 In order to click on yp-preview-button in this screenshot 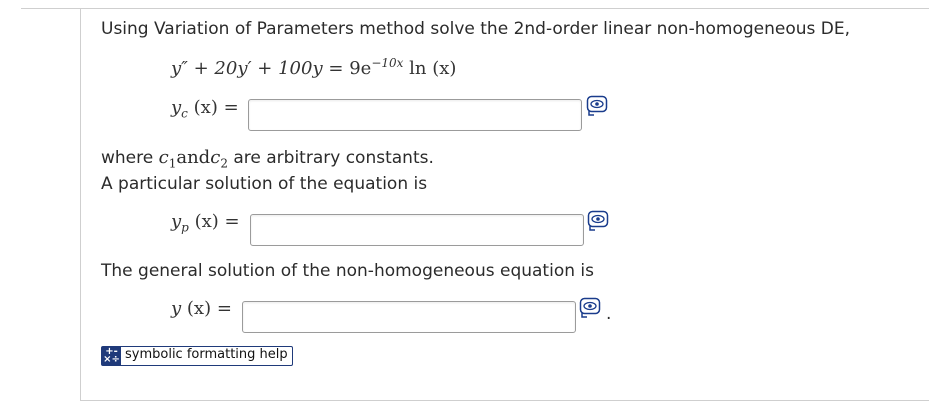, I will do `click(598, 220)`.